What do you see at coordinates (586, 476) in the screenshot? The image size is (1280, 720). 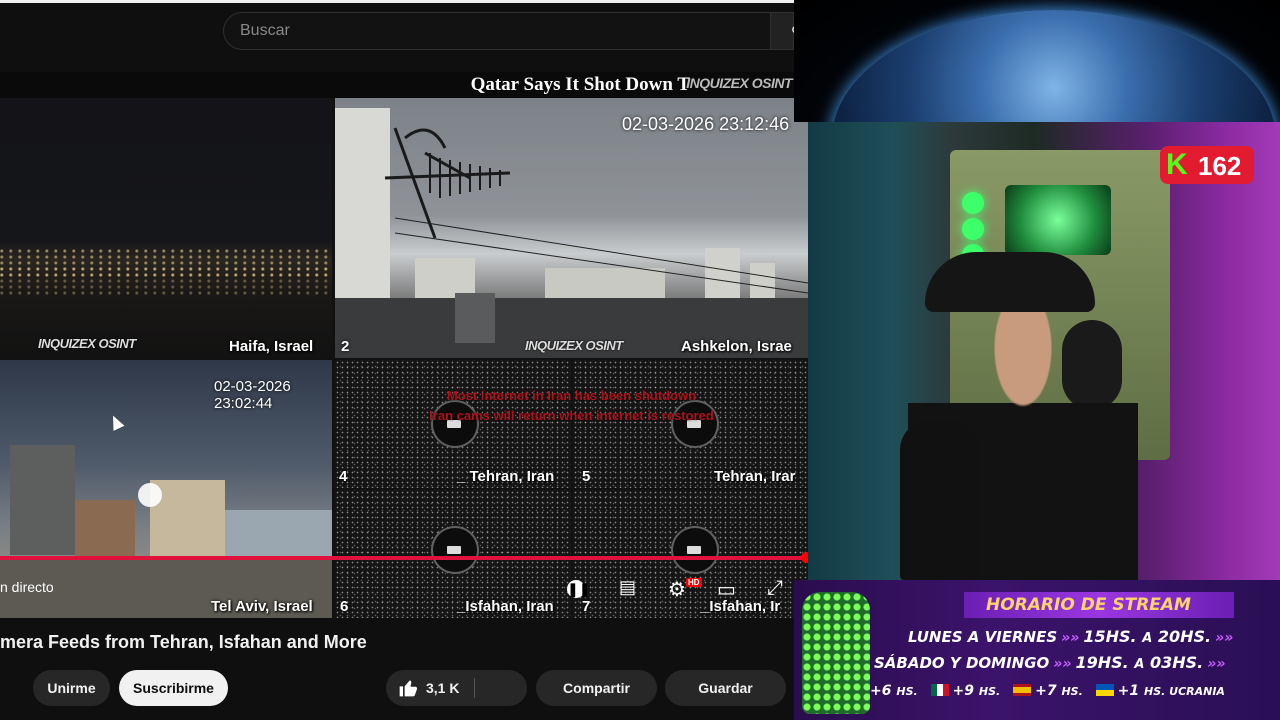 I see `camera-number: 5` at bounding box center [586, 476].